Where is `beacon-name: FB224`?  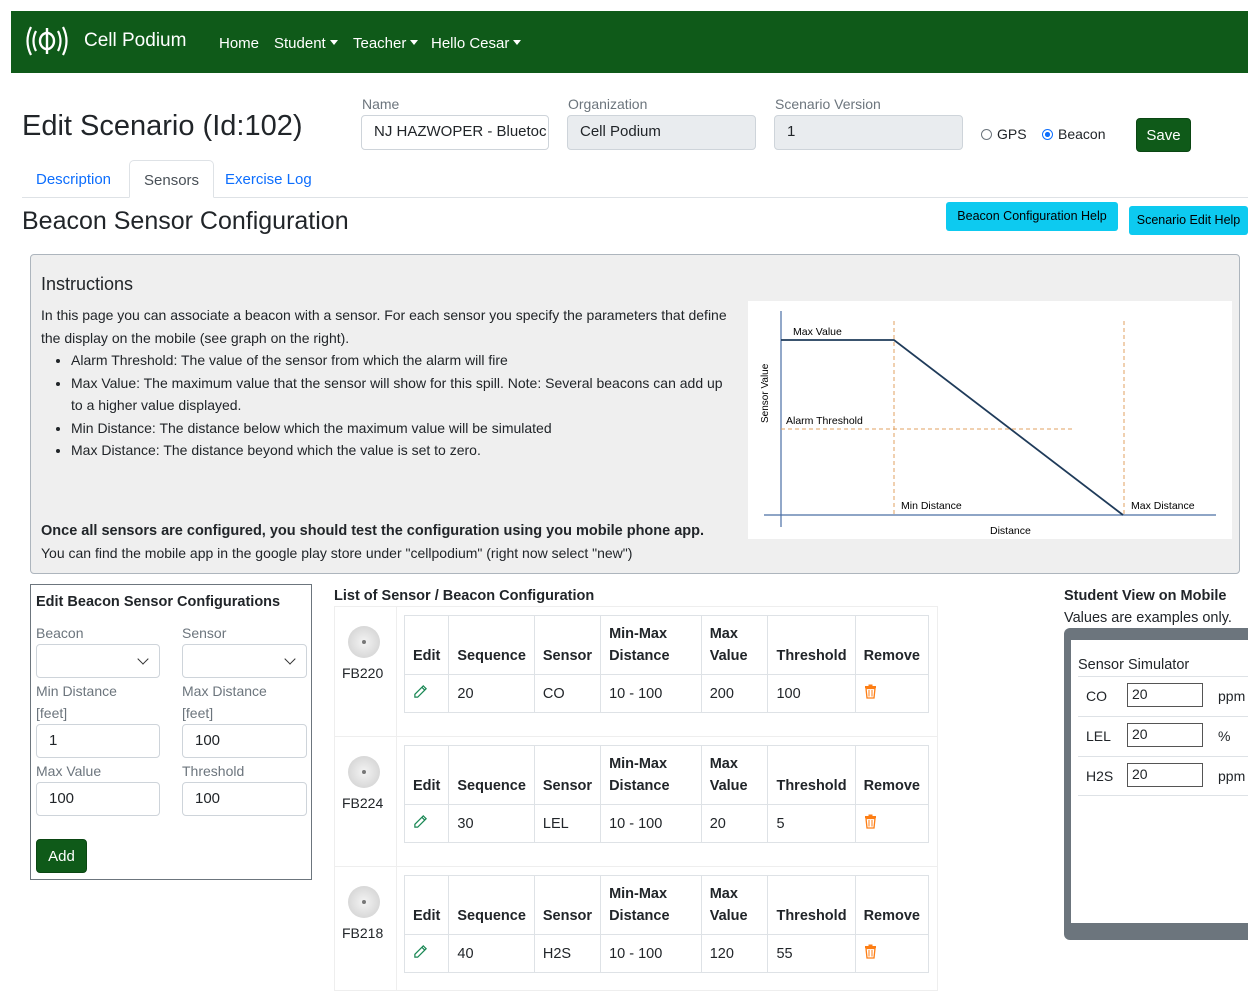
beacon-name: FB224 is located at coordinates (363, 803).